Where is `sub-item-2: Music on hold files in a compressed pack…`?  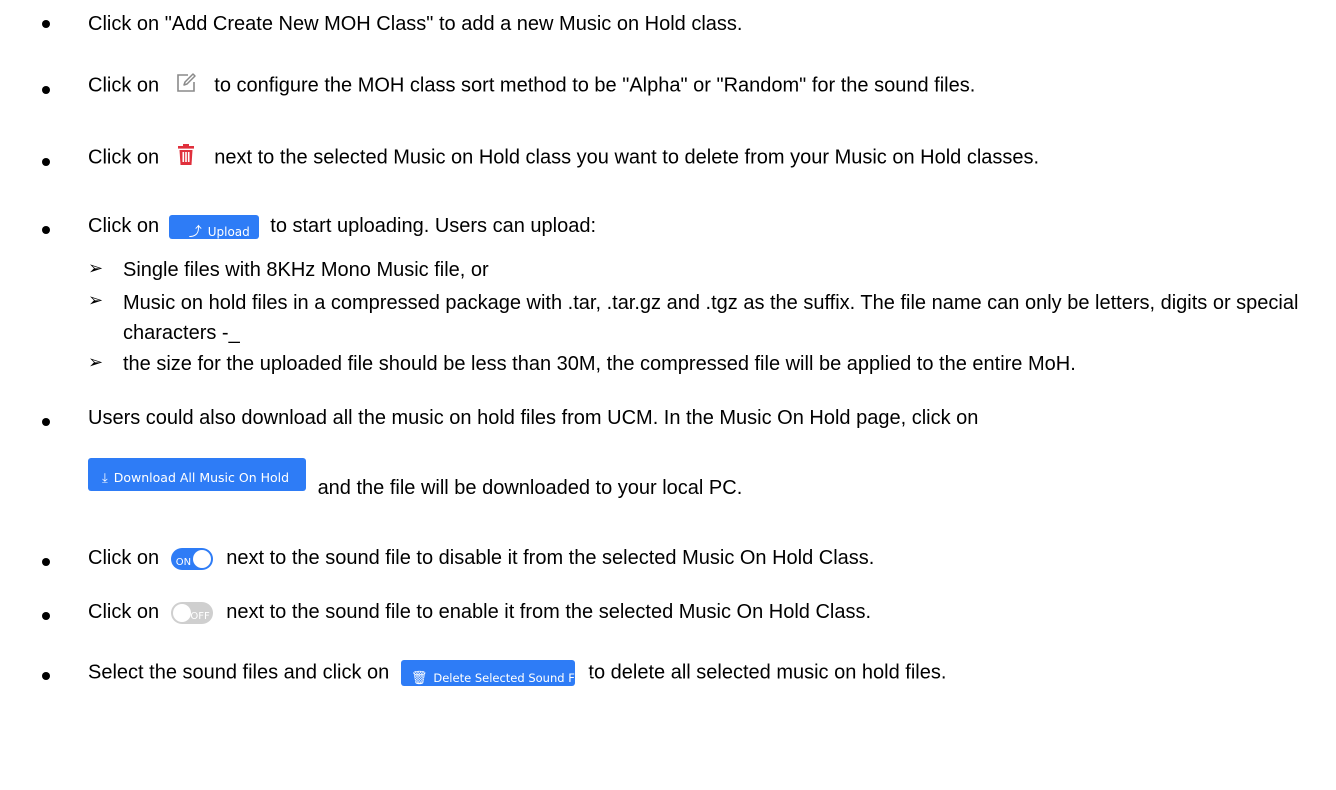 sub-item-2: Music on hold files in a compressed pack… is located at coordinates (711, 318).